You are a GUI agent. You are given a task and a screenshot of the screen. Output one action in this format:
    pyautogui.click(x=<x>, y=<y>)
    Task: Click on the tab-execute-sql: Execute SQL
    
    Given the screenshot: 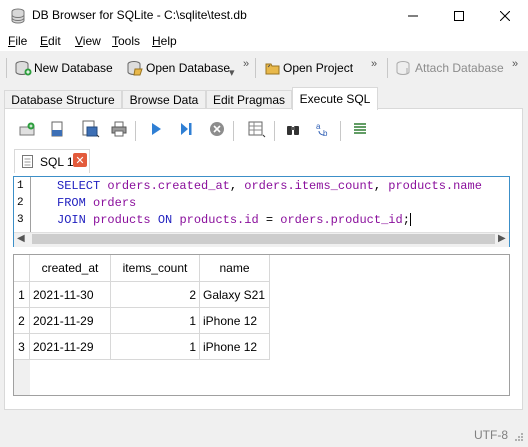 What is the action you would take?
    pyautogui.click(x=335, y=98)
    